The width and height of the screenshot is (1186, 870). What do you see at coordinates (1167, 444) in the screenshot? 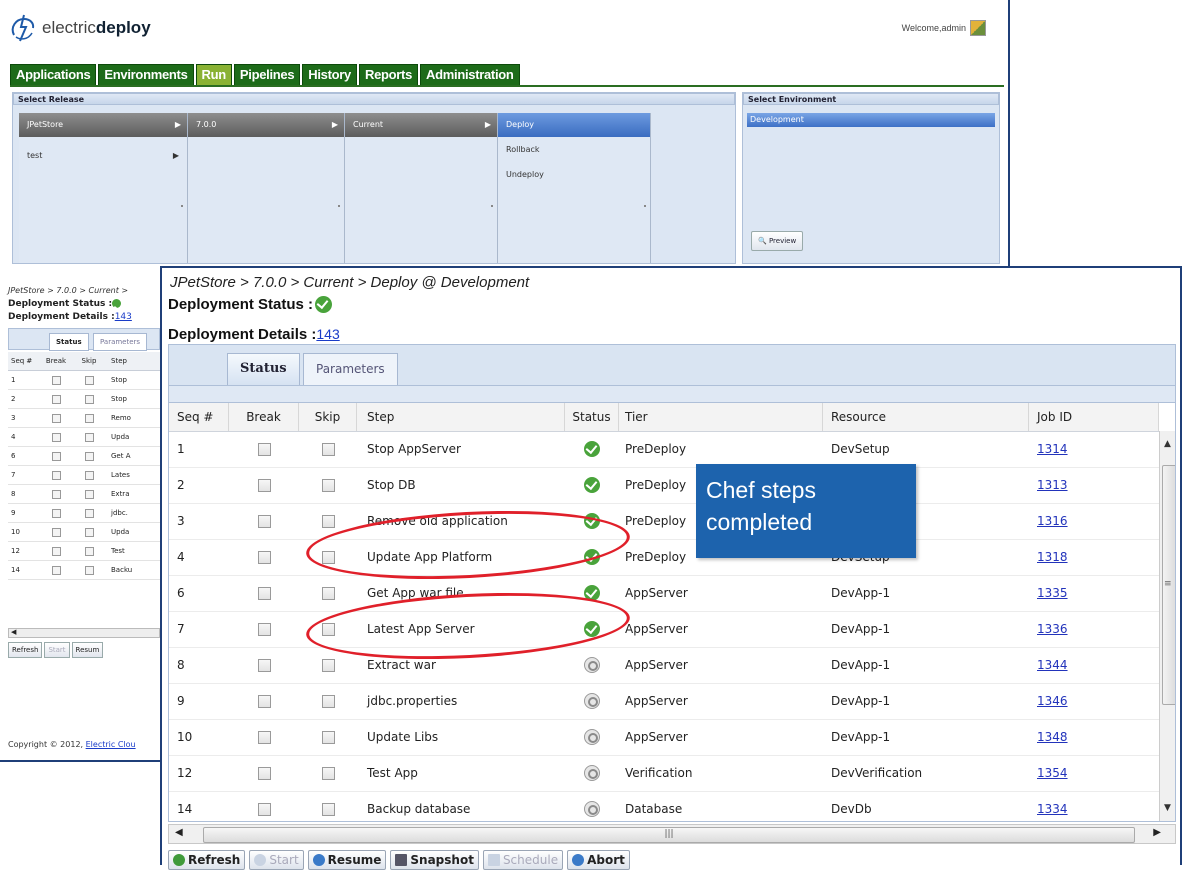
I see `arrow-up-icon: ▲` at bounding box center [1167, 444].